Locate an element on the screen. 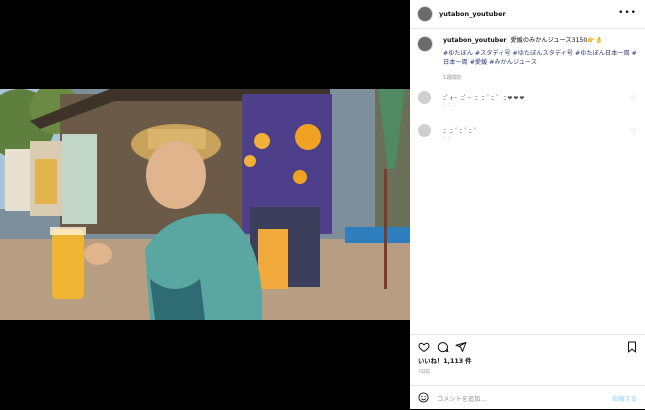  emoji-icon is located at coordinates (423, 397).